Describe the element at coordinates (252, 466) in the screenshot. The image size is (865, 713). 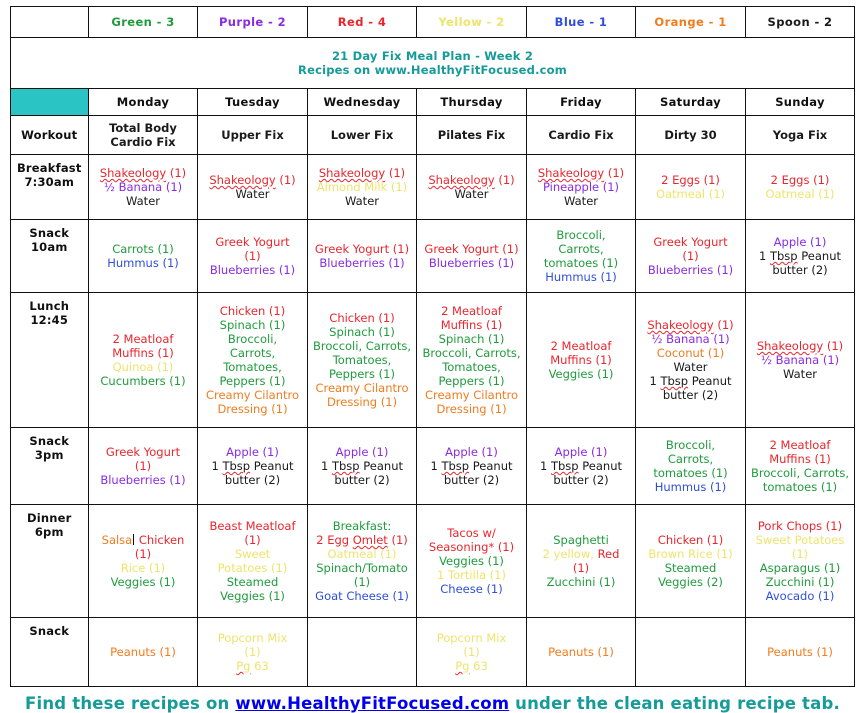
I see `meal-cell-r4-c1: Apple (1) 1 Tbsp Peanut butter (2)` at that location.